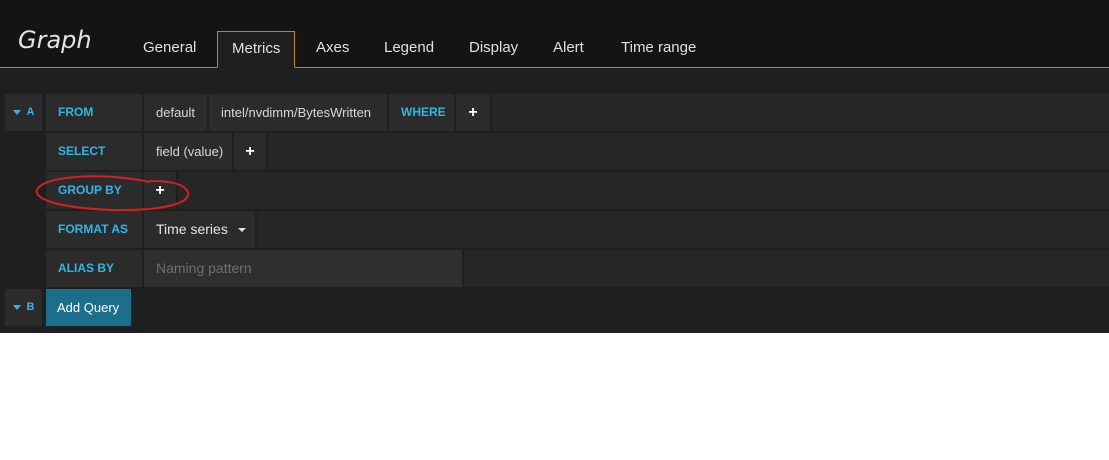 The image size is (1109, 460). Describe the element at coordinates (112, 193) in the screenshot. I see `annotation-circle` at that location.